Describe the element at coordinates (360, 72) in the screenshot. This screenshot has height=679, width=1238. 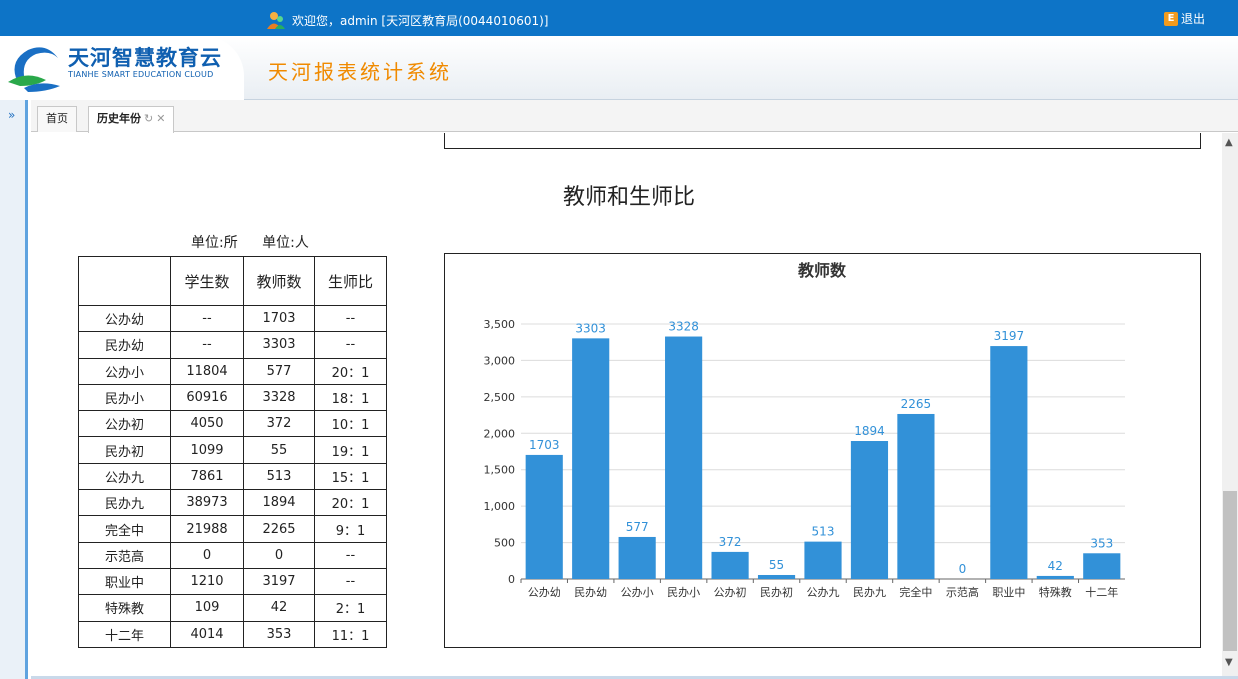
I see `system-title: 天河报表统计系统` at that location.